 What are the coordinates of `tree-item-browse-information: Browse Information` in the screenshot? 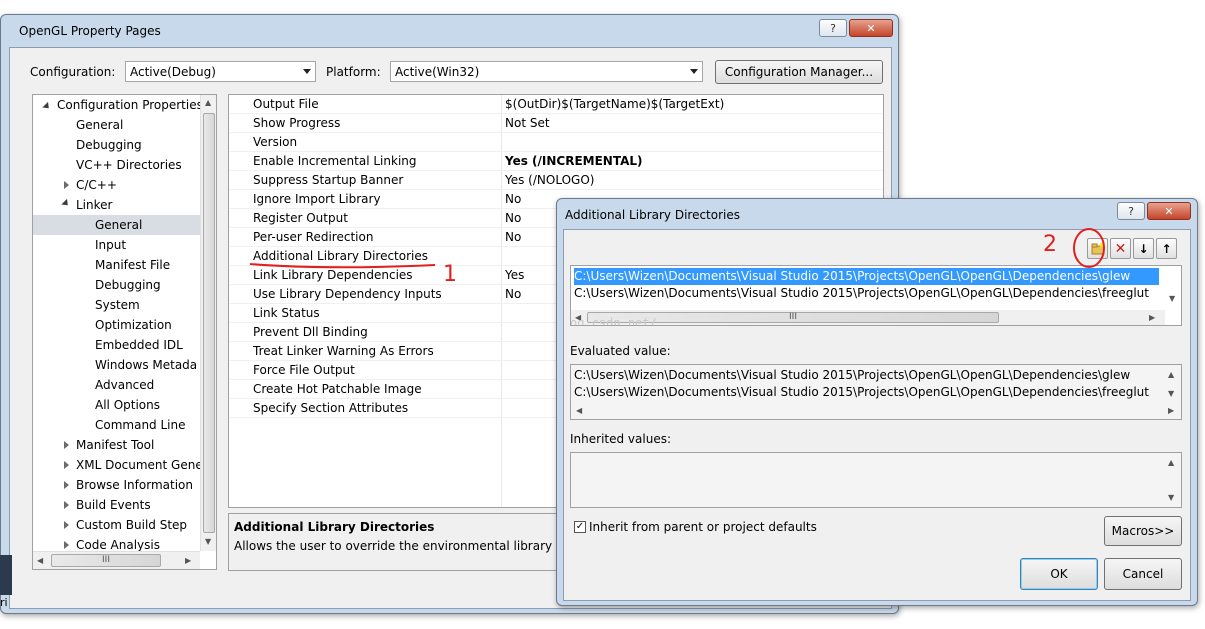 It's located at (134, 485).